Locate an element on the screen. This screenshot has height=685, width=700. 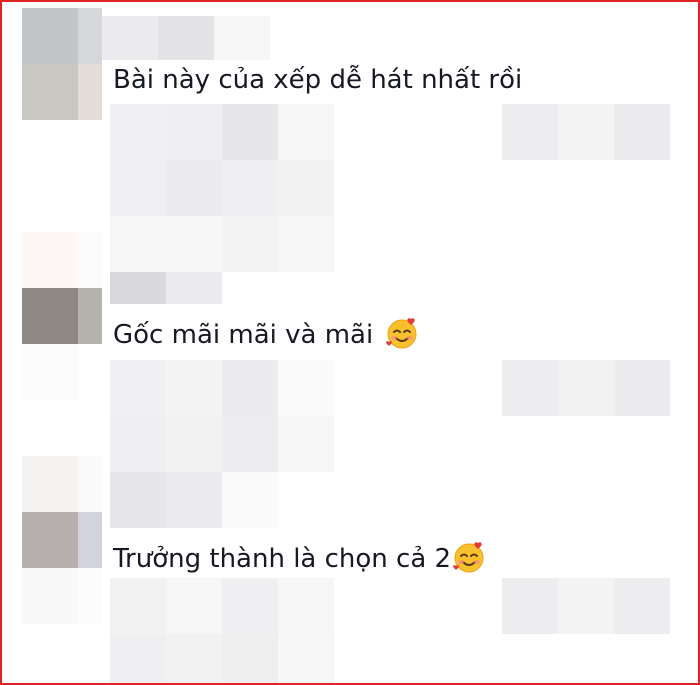
comment-1-text: Bài này của xếp dễ hát nhất rồi is located at coordinates (317, 80).